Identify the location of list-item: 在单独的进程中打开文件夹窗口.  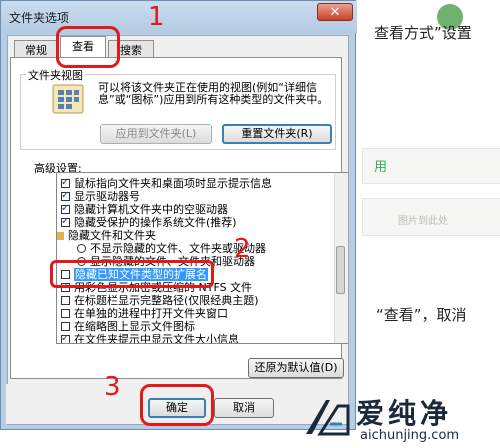
(144, 313).